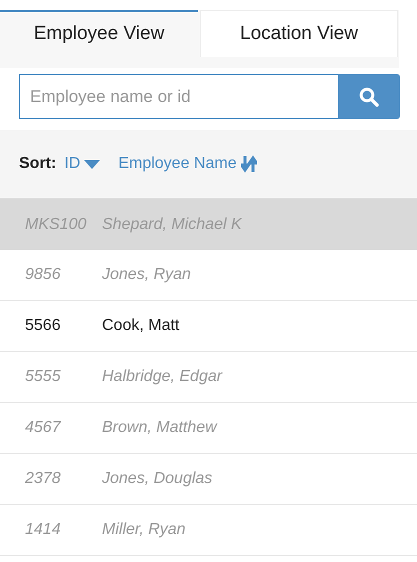 The width and height of the screenshot is (417, 562). What do you see at coordinates (37, 164) in the screenshot?
I see `sort-label: Sort:` at bounding box center [37, 164].